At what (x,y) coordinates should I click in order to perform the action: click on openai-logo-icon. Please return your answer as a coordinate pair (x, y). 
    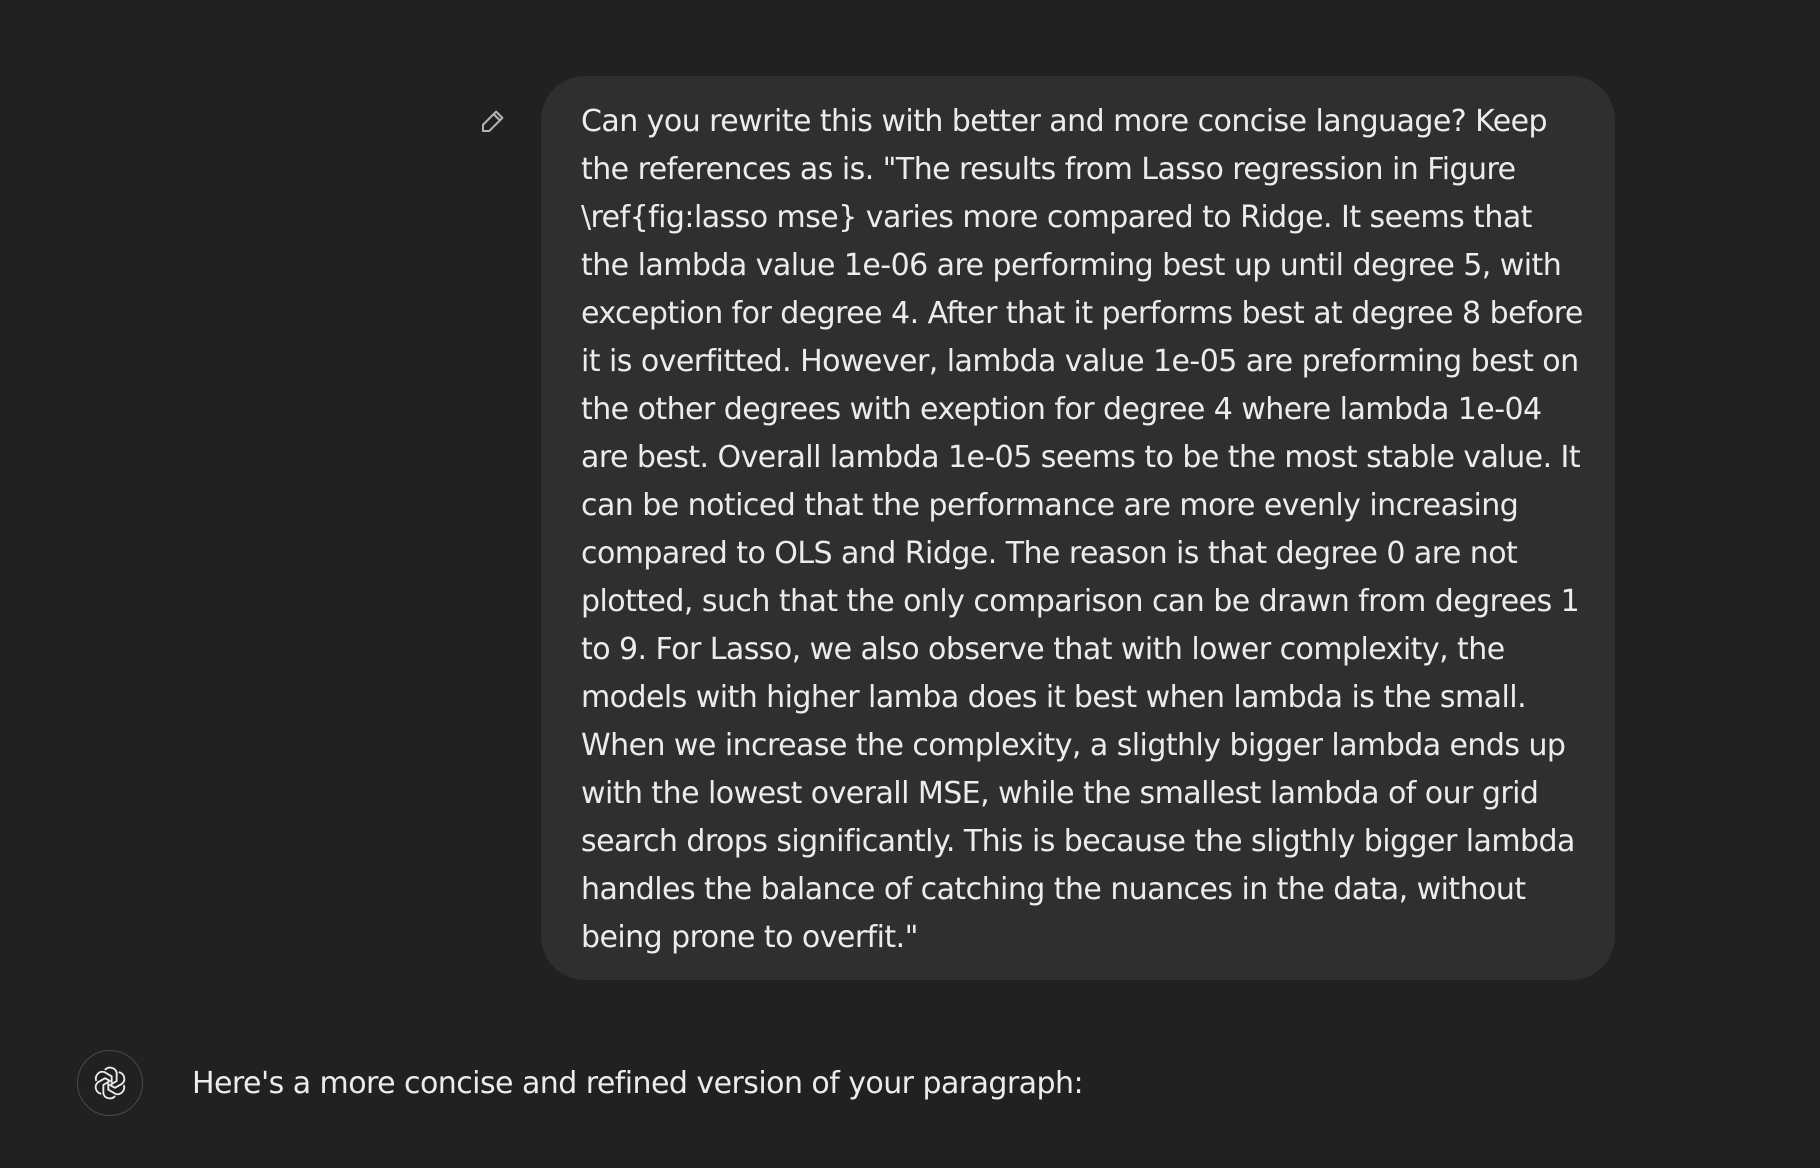
    Looking at the image, I should click on (110, 1083).